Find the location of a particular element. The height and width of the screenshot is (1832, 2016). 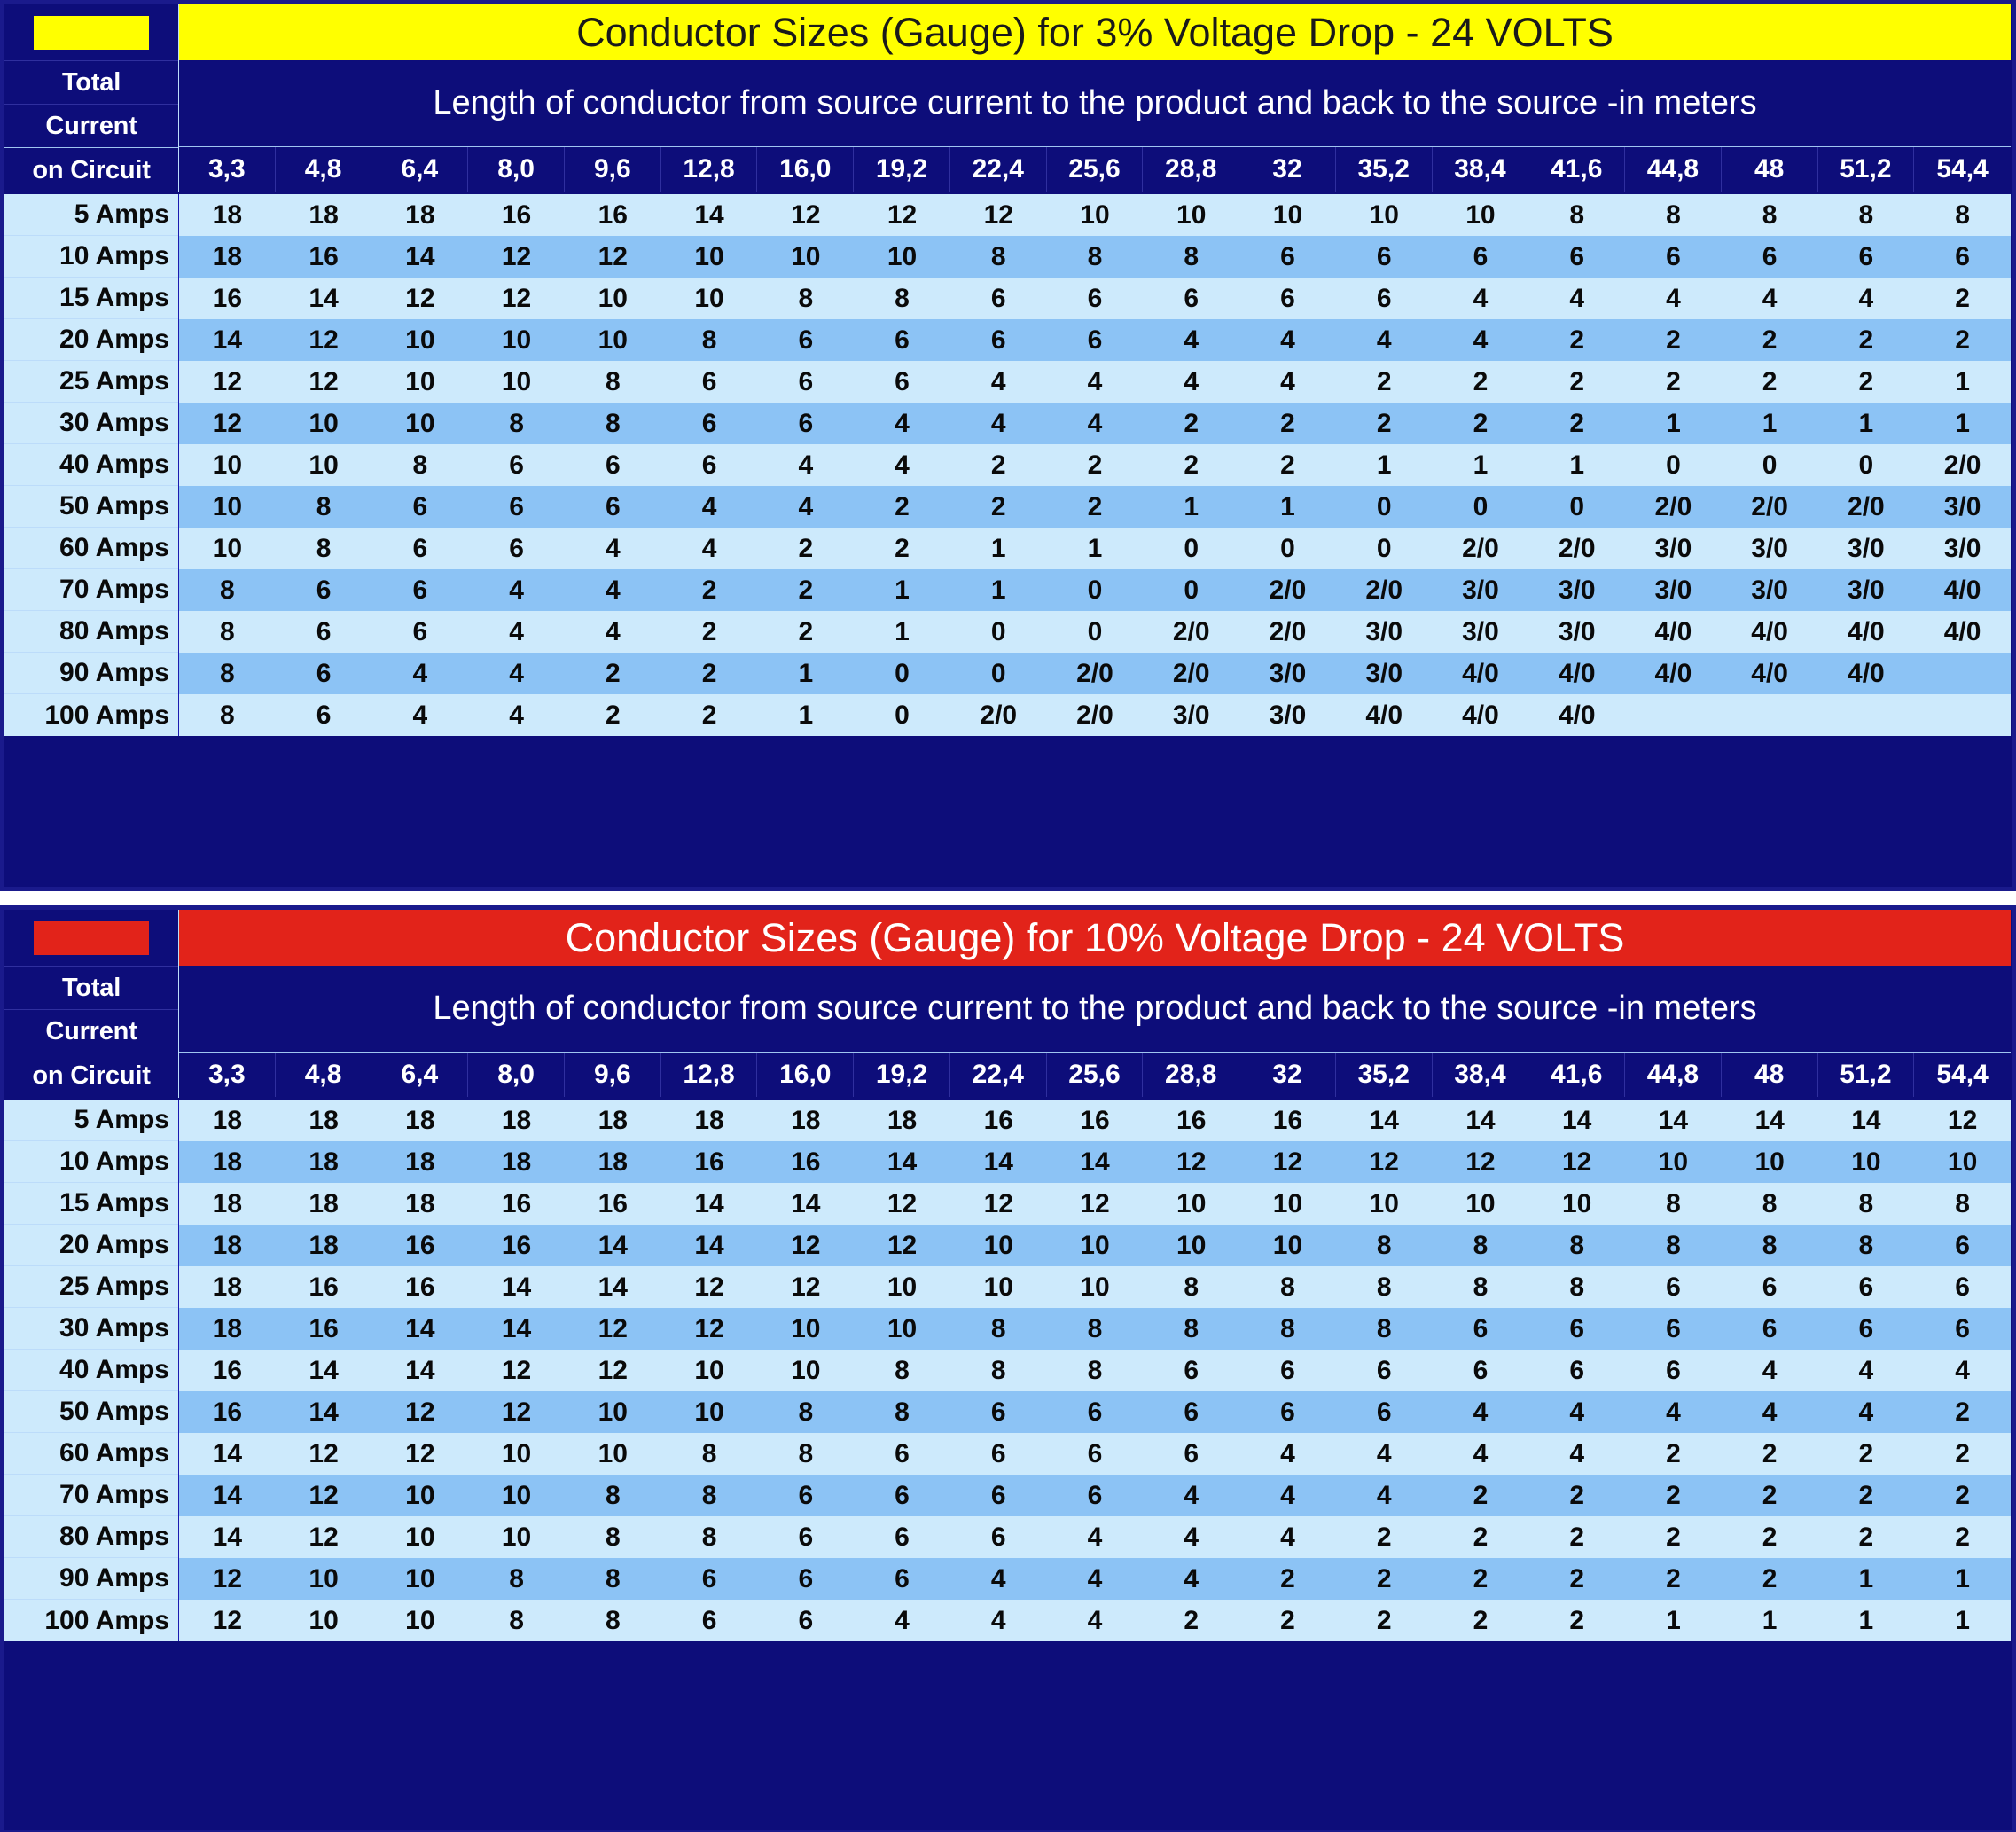

red-legend-swatch is located at coordinates (91, 937).